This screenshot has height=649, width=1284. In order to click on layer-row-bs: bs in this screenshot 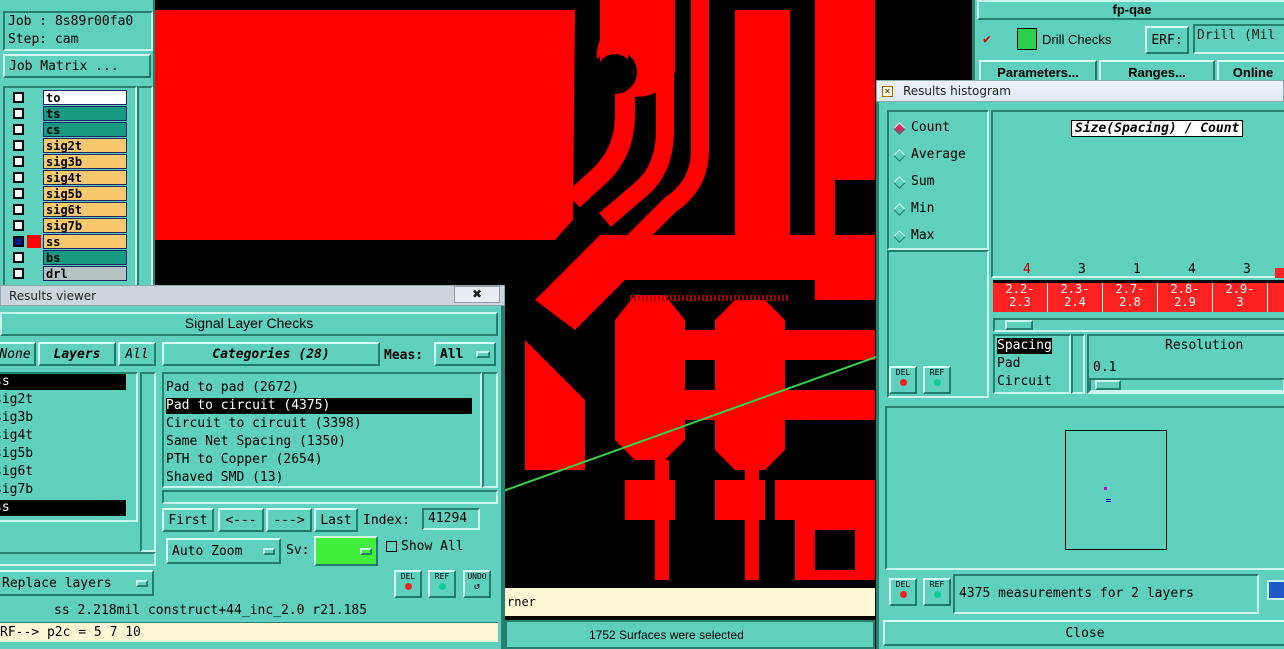, I will do `click(71, 257)`.